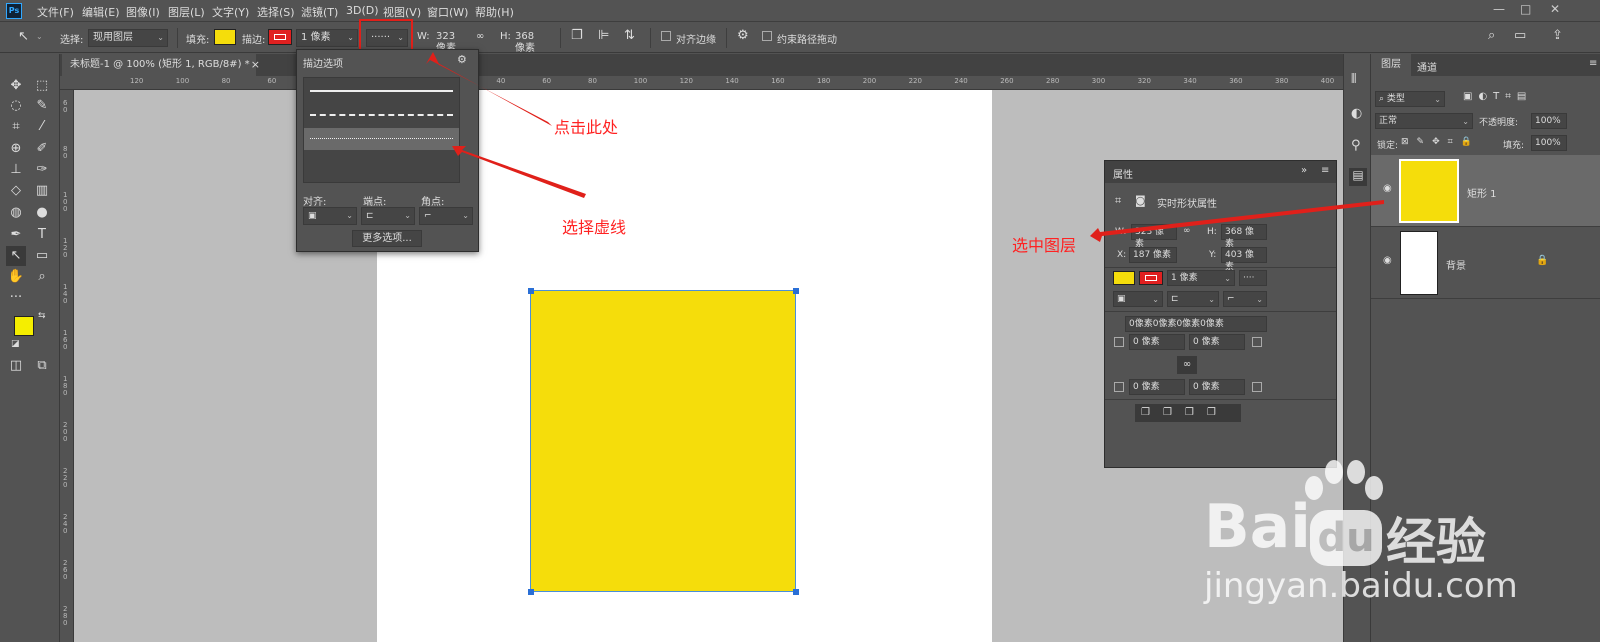 The width and height of the screenshot is (1600, 642). I want to click on baidu-watermark: Bai du 经验 jingyan.baidu.com, so click(1400, 549).